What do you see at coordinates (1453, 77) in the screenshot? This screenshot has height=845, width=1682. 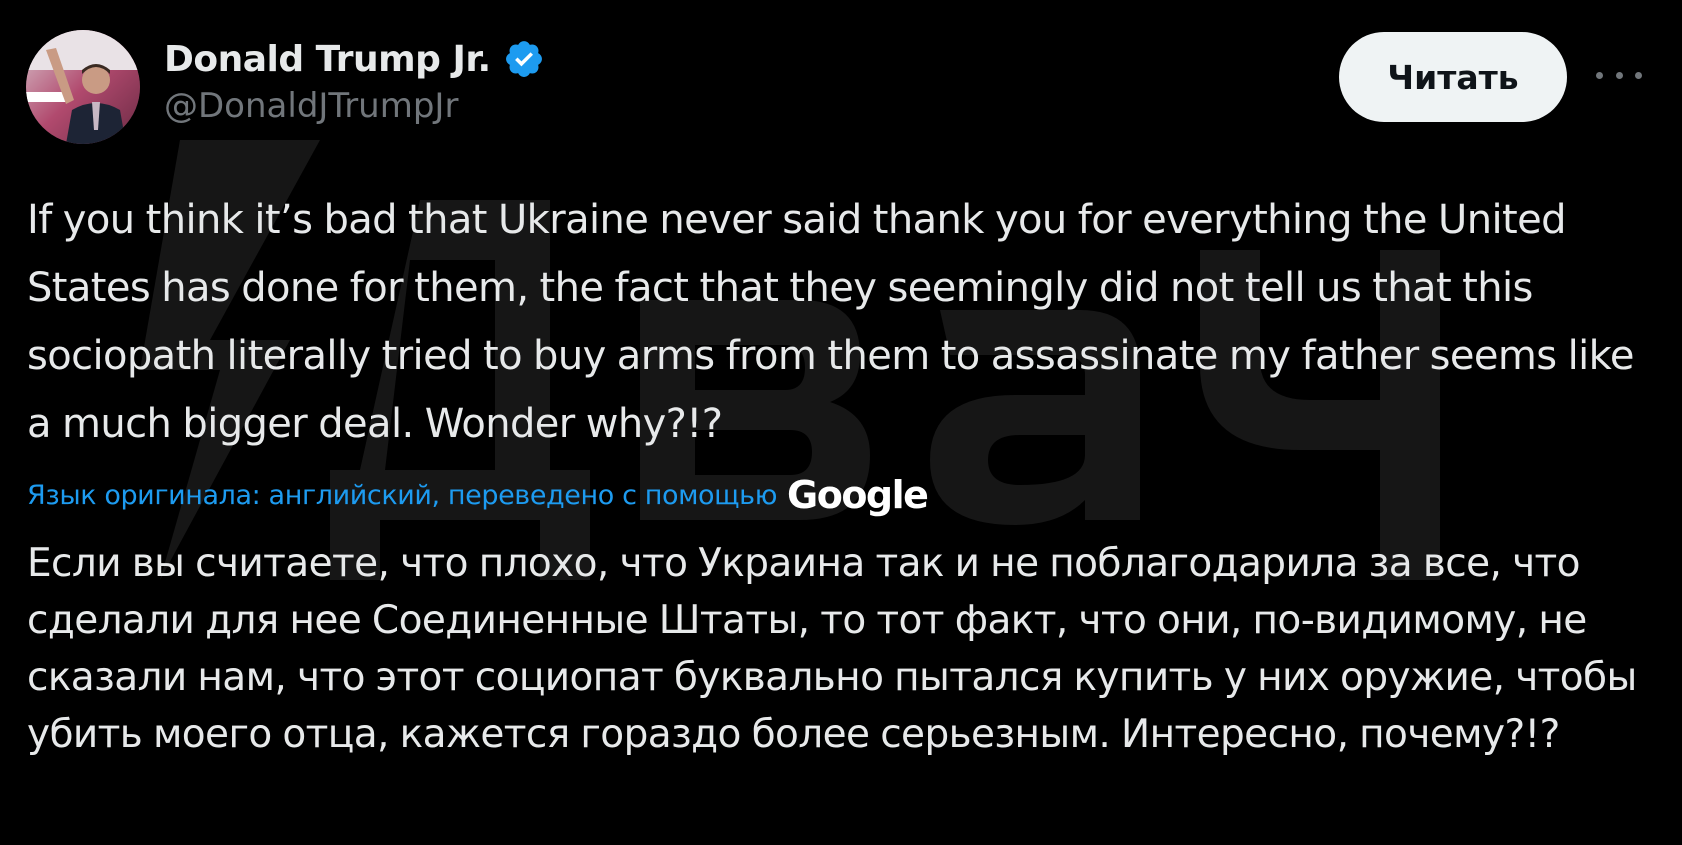 I see `follow-button: Читать` at bounding box center [1453, 77].